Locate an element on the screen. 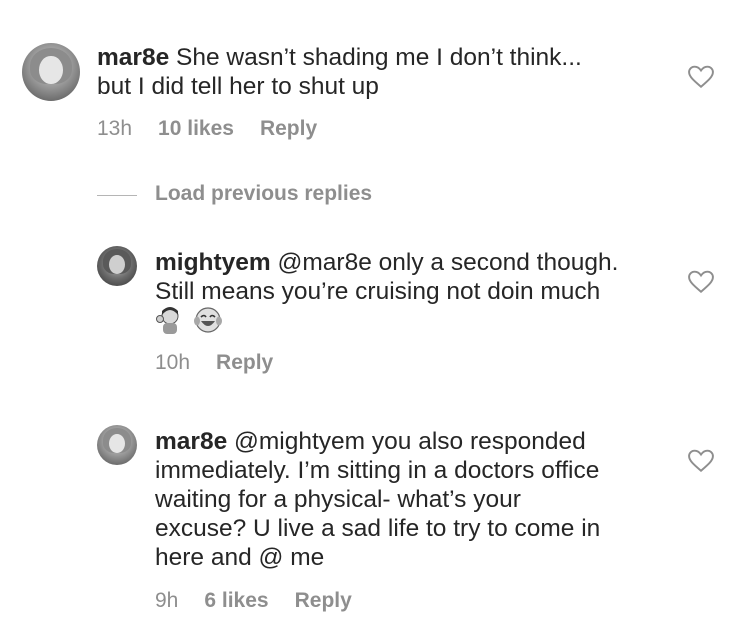  comment-time: 13h is located at coordinates (115, 128).